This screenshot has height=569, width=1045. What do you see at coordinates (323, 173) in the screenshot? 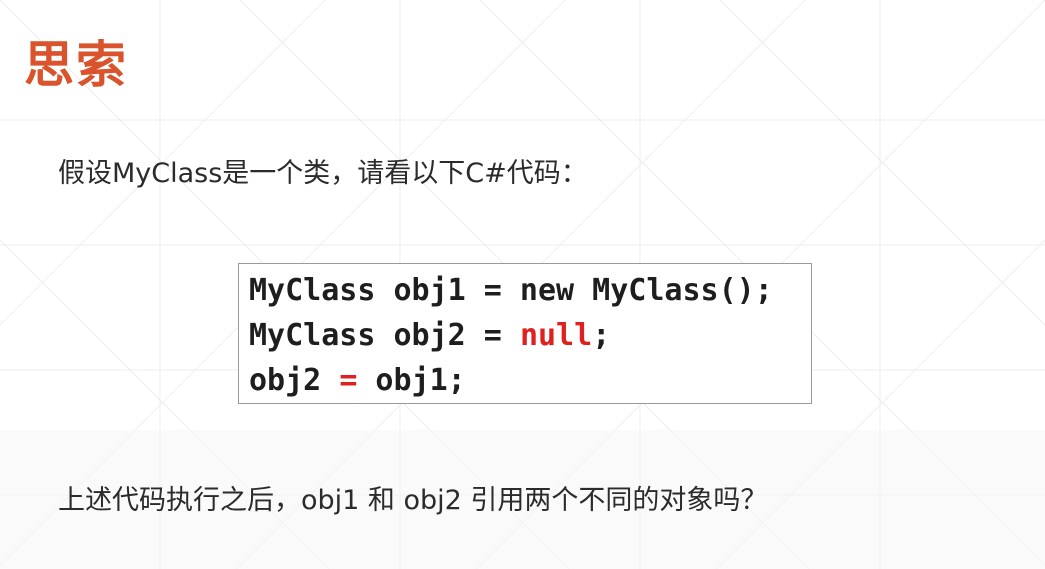
I see `intro-text: 假设MyClass是一个类，请看以下C#代码：` at bounding box center [323, 173].